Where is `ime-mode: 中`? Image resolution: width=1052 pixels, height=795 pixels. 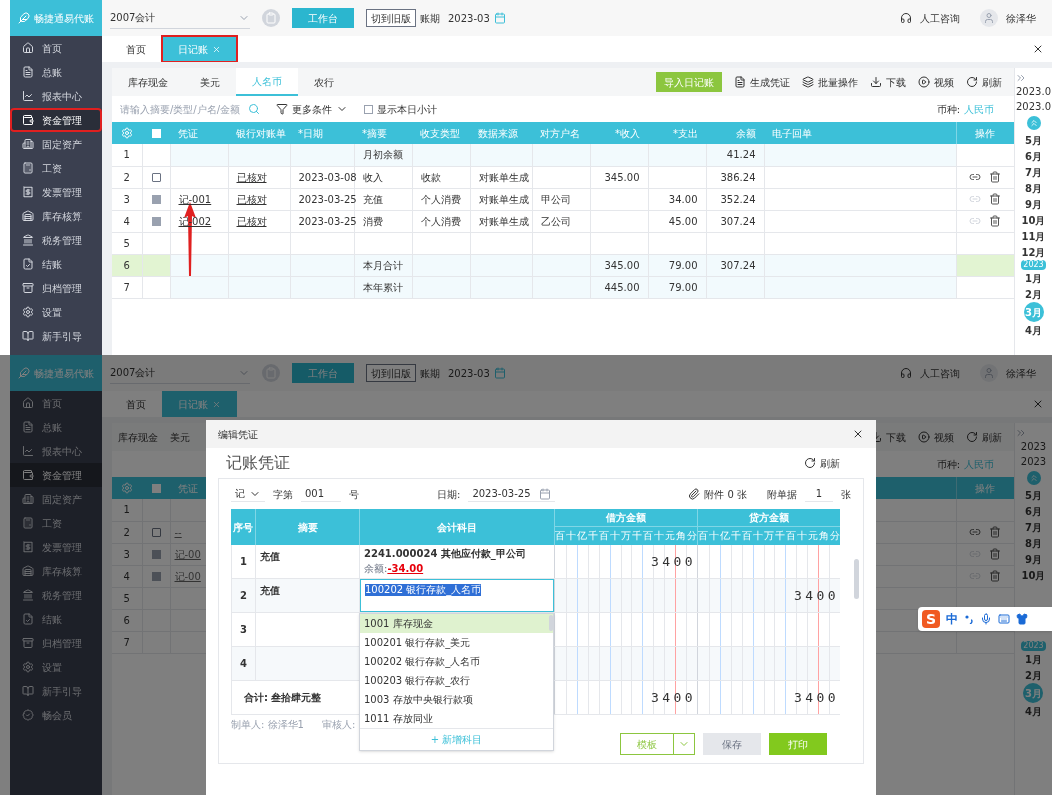
ime-mode: 中 is located at coordinates (952, 619).